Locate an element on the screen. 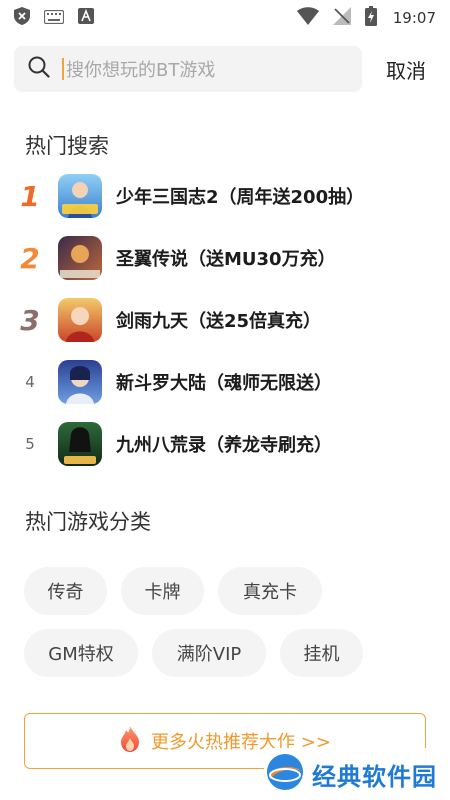  search-bar: 搜你想玩的BT游戏 取消 is located at coordinates (225, 69).